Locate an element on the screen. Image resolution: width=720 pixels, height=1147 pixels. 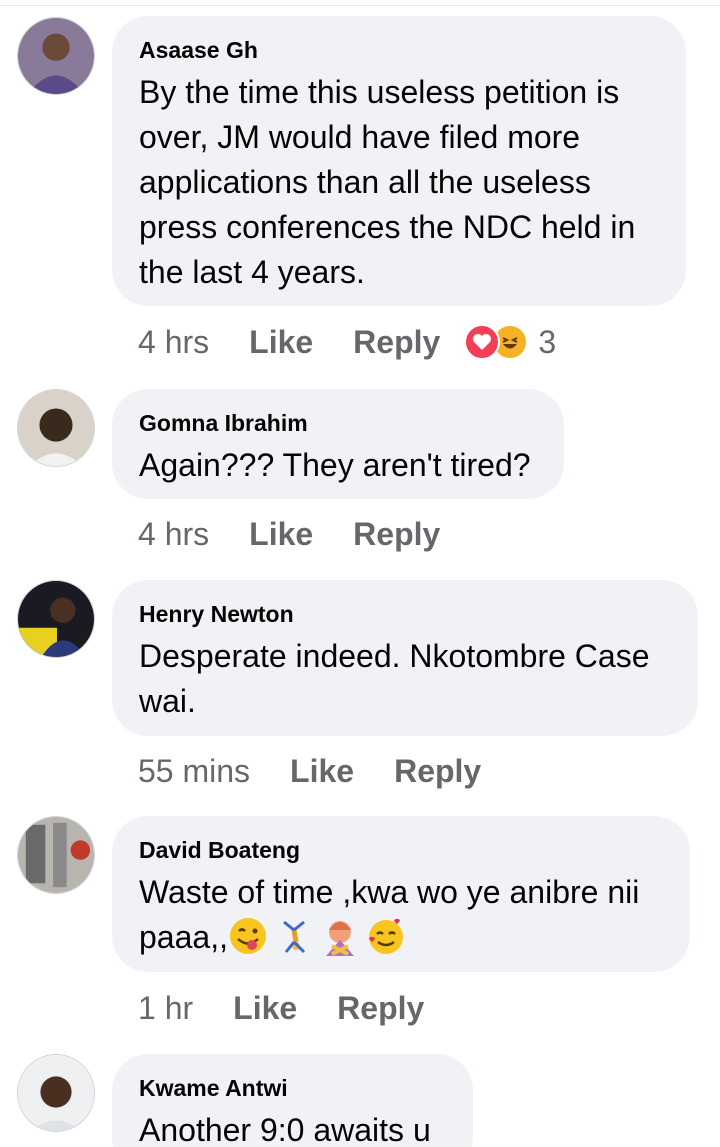
comment-author: Gomna Ibrahim is located at coordinates (338, 423).